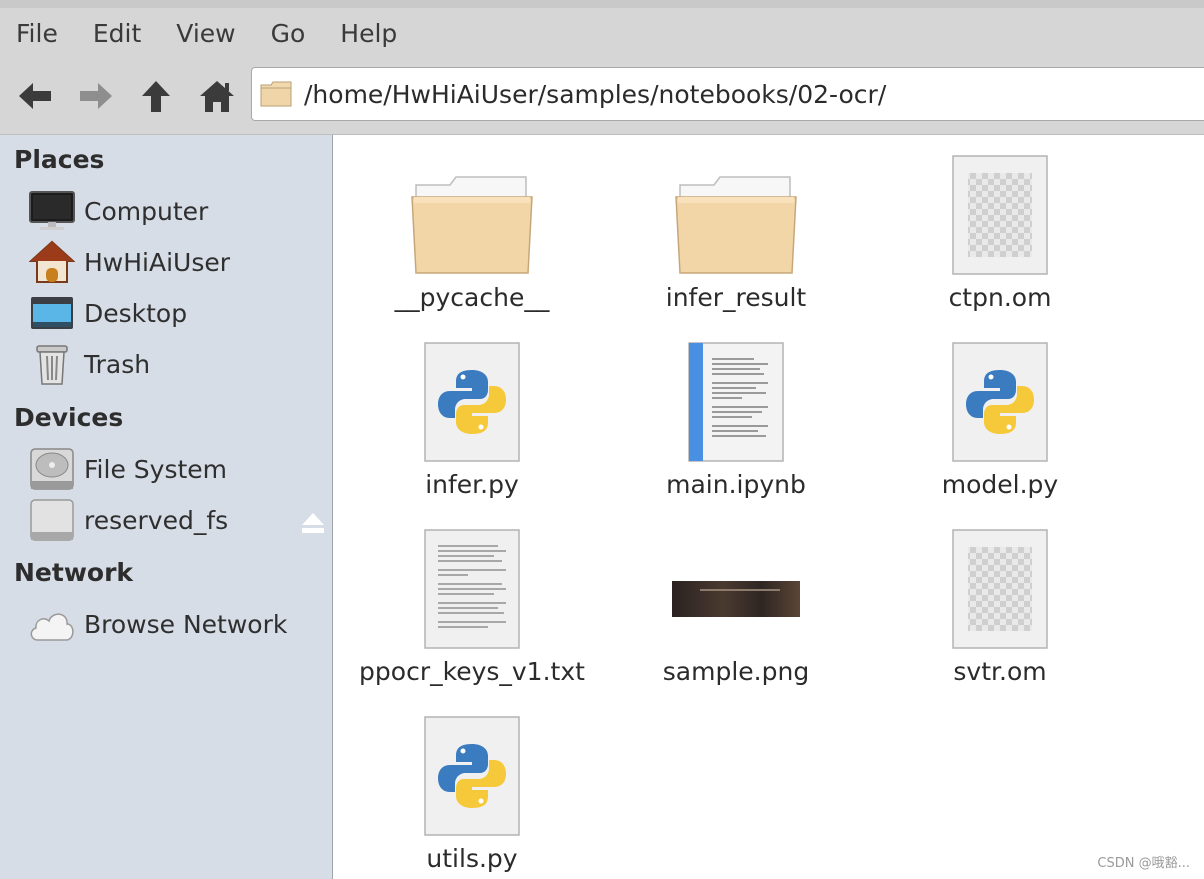  What do you see at coordinates (472, 589) in the screenshot?
I see `text-file-icon` at bounding box center [472, 589].